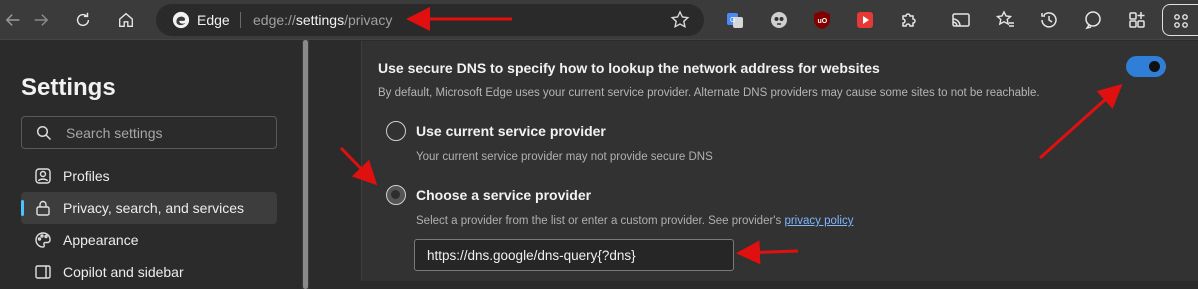 The width and height of the screenshot is (1198, 289). Describe the element at coordinates (44, 133) in the screenshot. I see `search-icon` at that location.